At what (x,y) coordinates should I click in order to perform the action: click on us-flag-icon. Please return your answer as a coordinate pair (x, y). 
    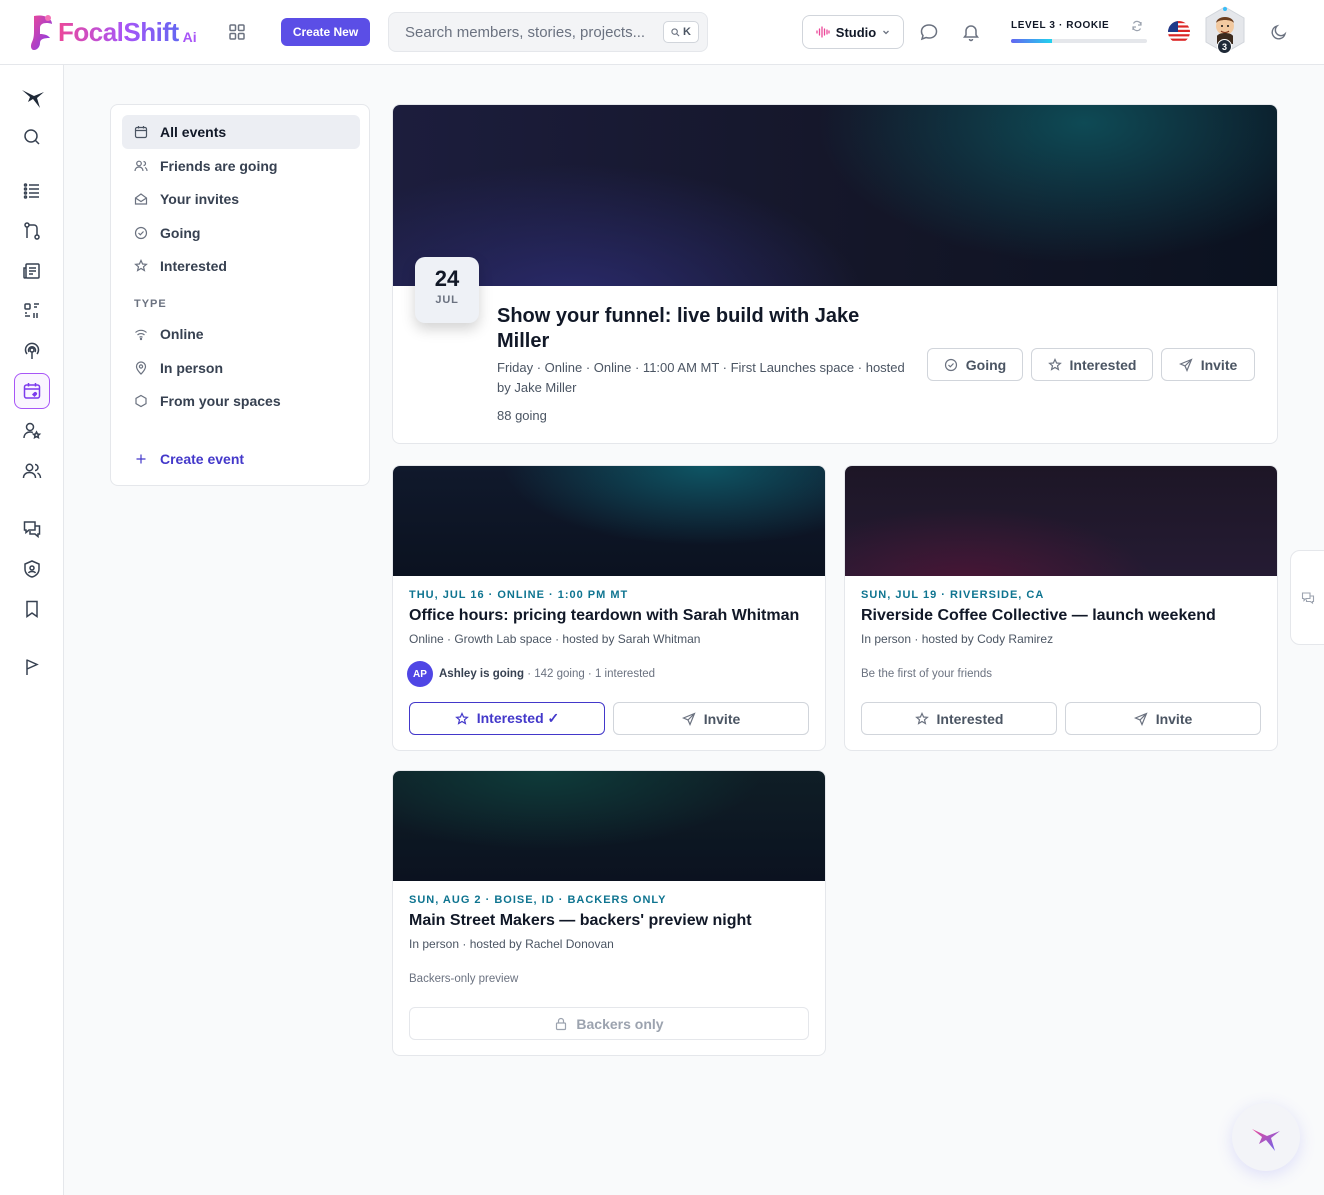
    Looking at the image, I should click on (1179, 32).